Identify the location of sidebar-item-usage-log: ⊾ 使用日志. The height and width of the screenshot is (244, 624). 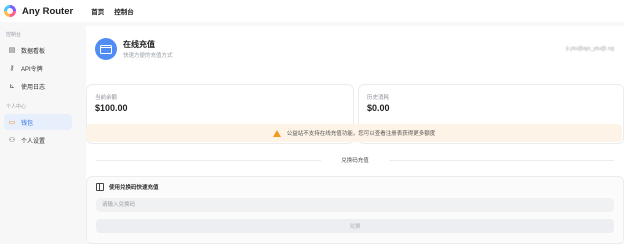
(38, 86).